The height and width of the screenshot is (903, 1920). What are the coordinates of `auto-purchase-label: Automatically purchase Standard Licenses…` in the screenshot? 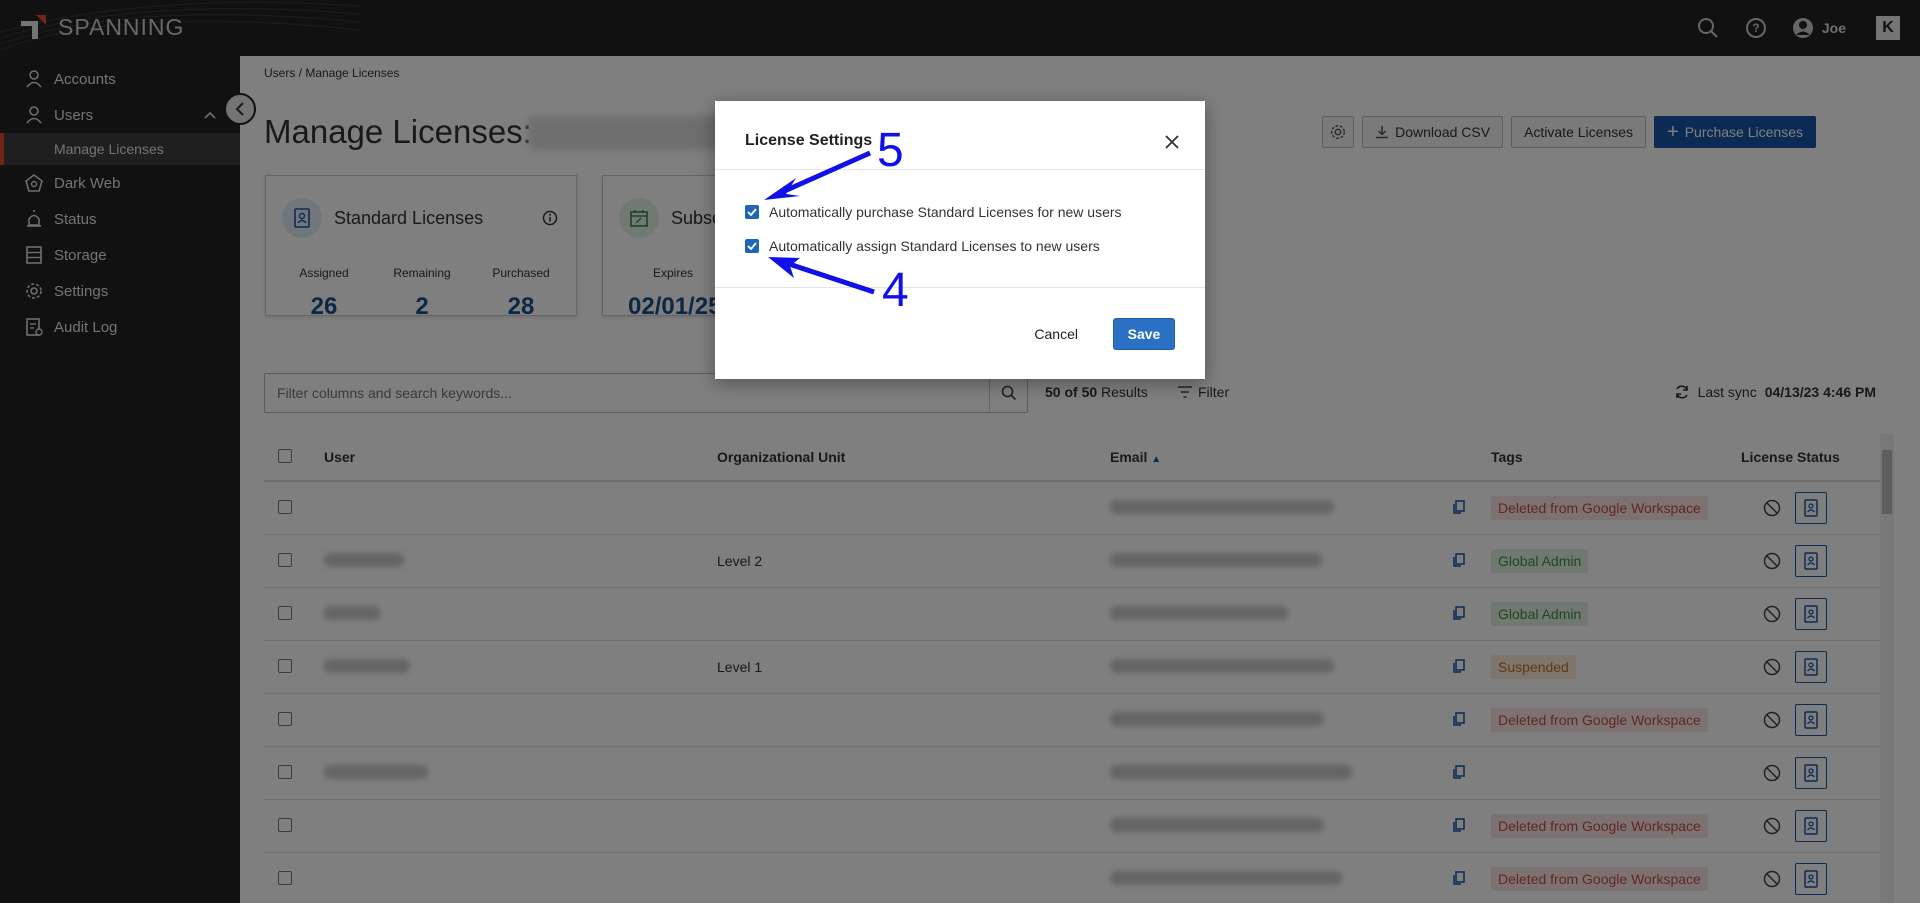 It's located at (945, 212).